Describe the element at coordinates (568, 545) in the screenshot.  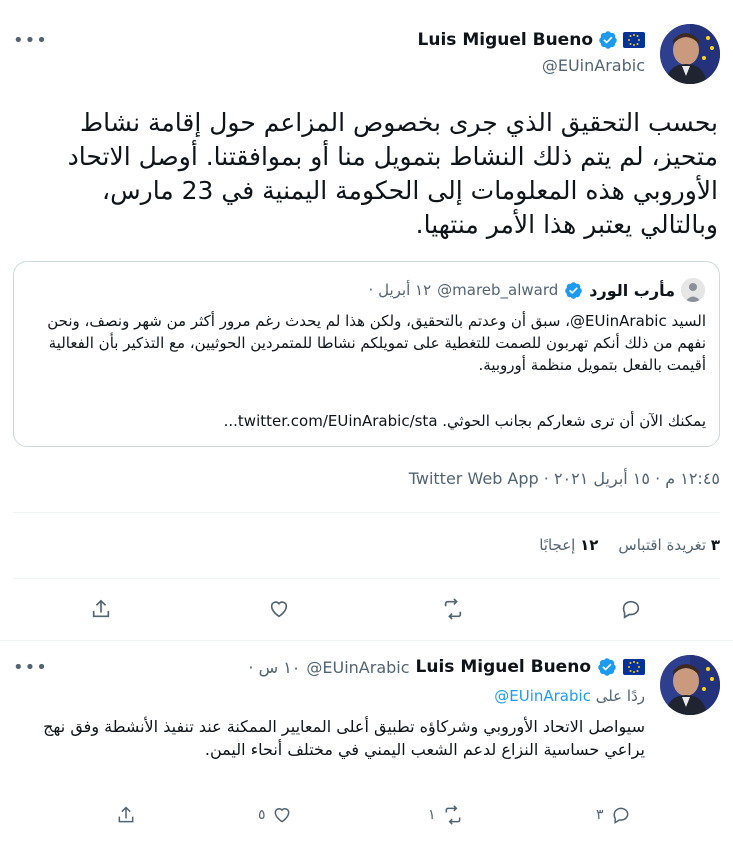
I see `likes-stat: ١٢ إعجابًا` at that location.